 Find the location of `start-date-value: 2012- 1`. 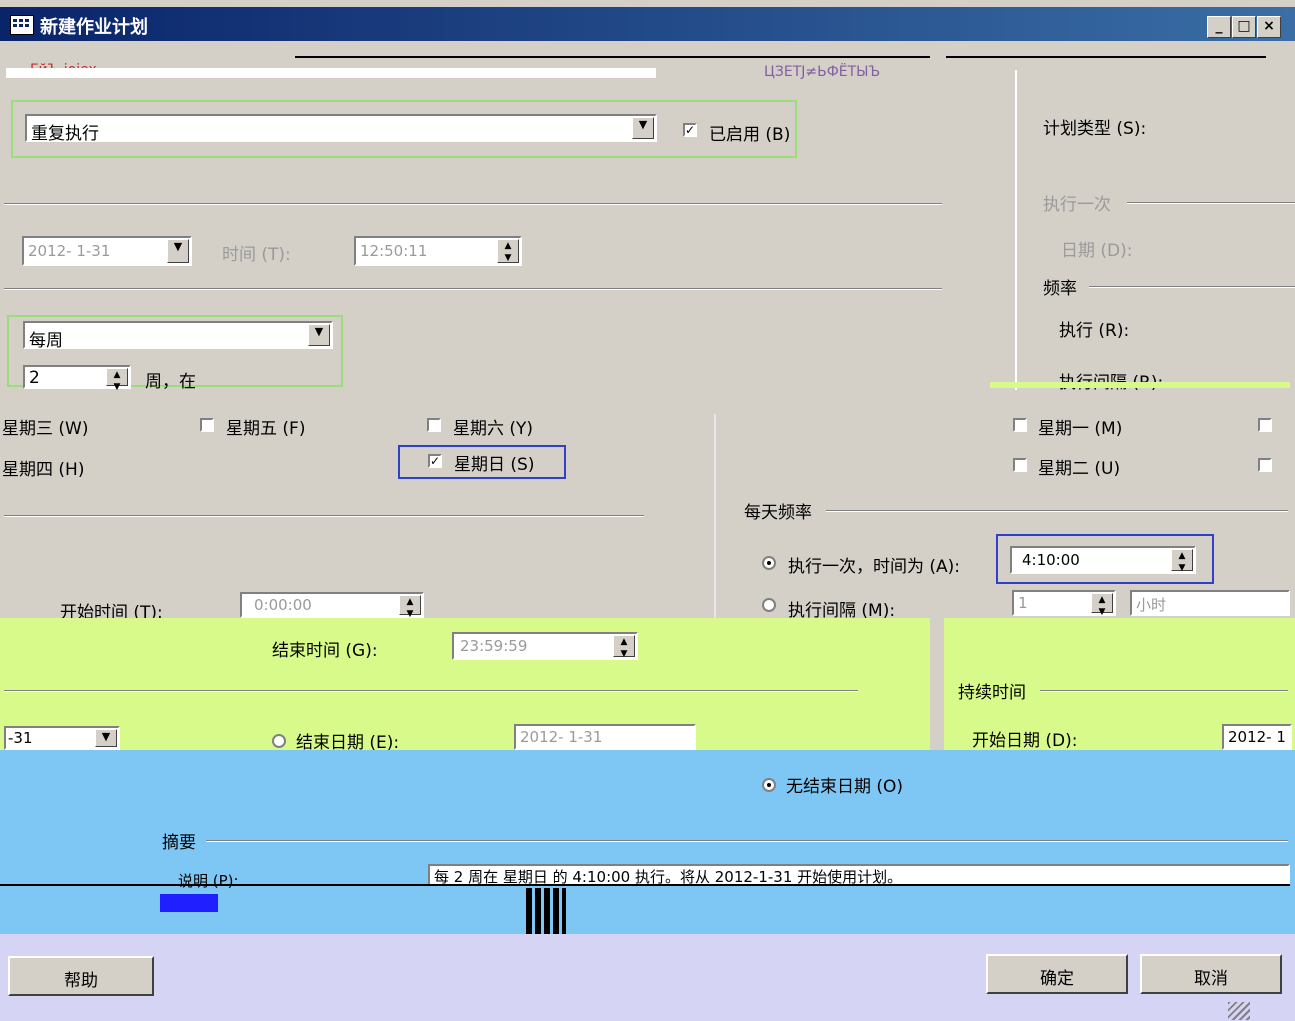

start-date-value: 2012- 1 is located at coordinates (1257, 737).